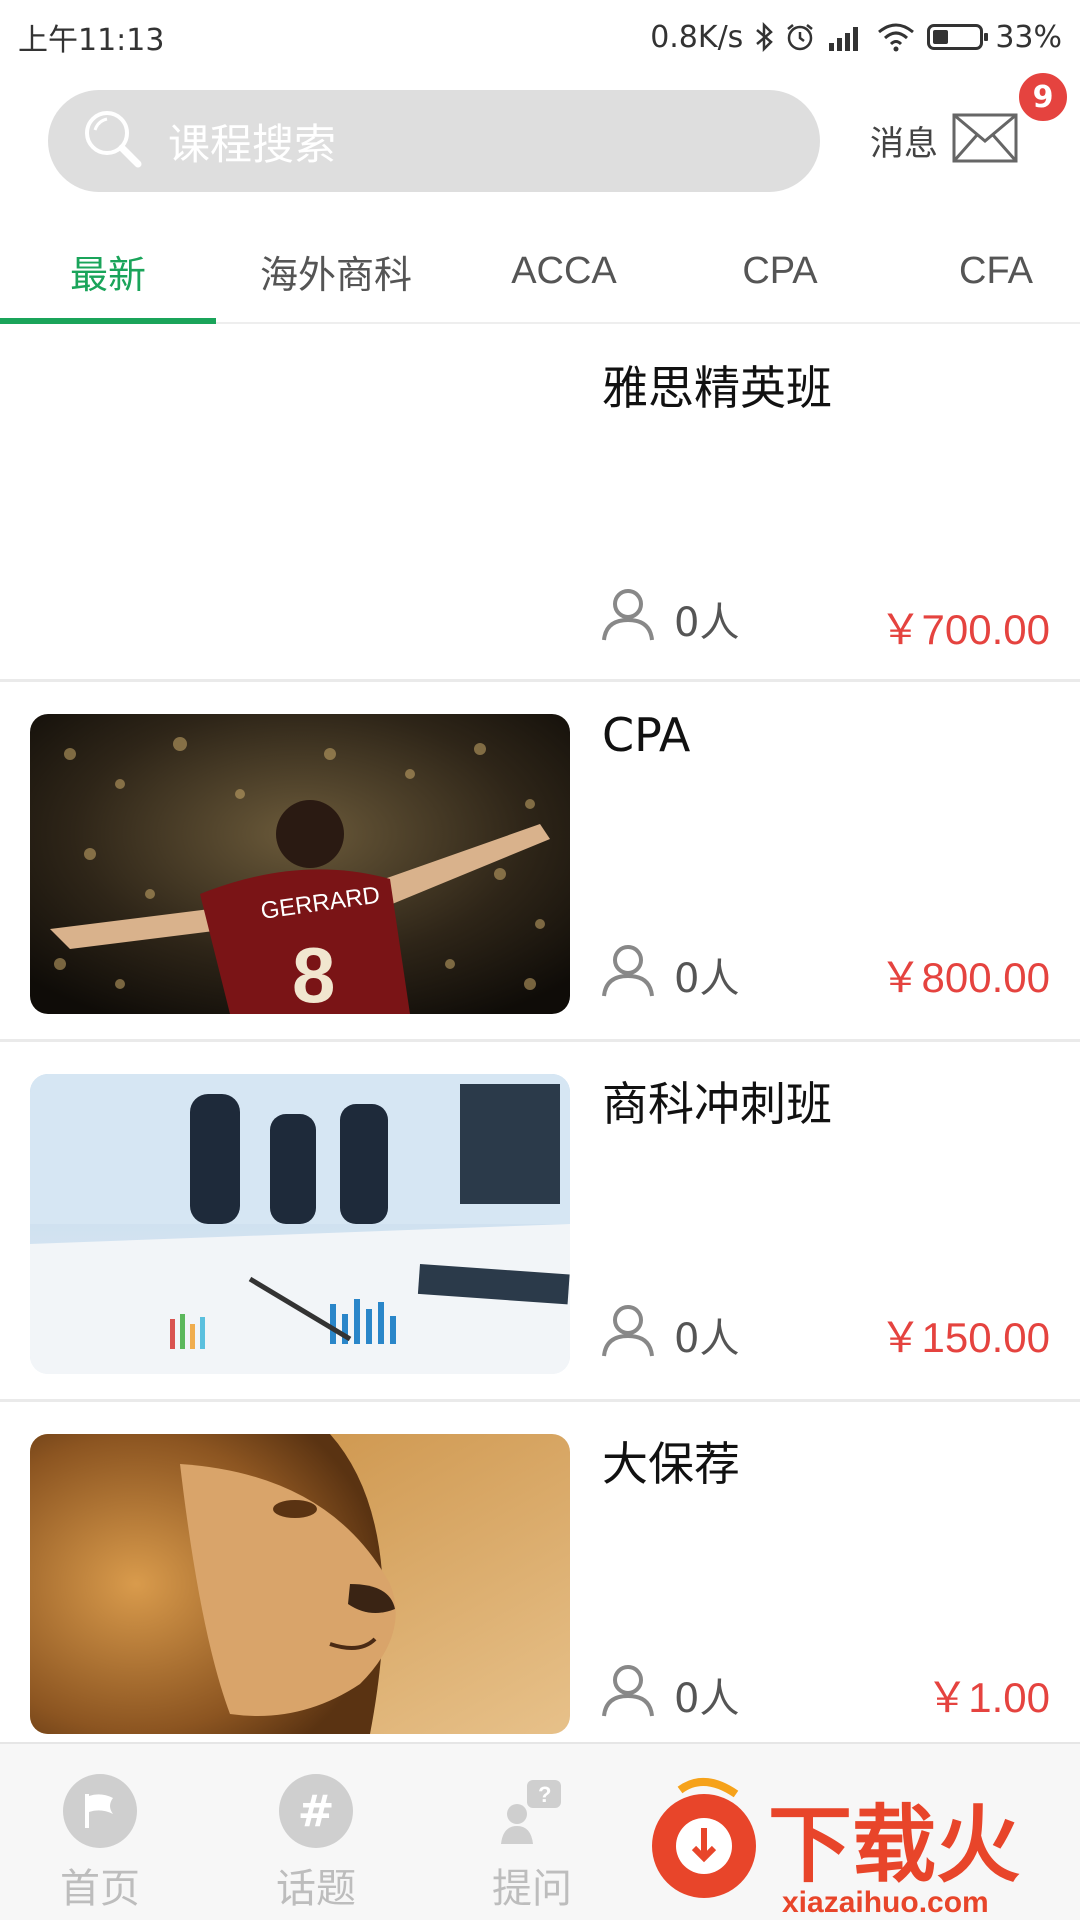 The width and height of the screenshot is (1080, 1924). What do you see at coordinates (964, 629) in the screenshot?
I see `course-price: ￥700.00` at bounding box center [964, 629].